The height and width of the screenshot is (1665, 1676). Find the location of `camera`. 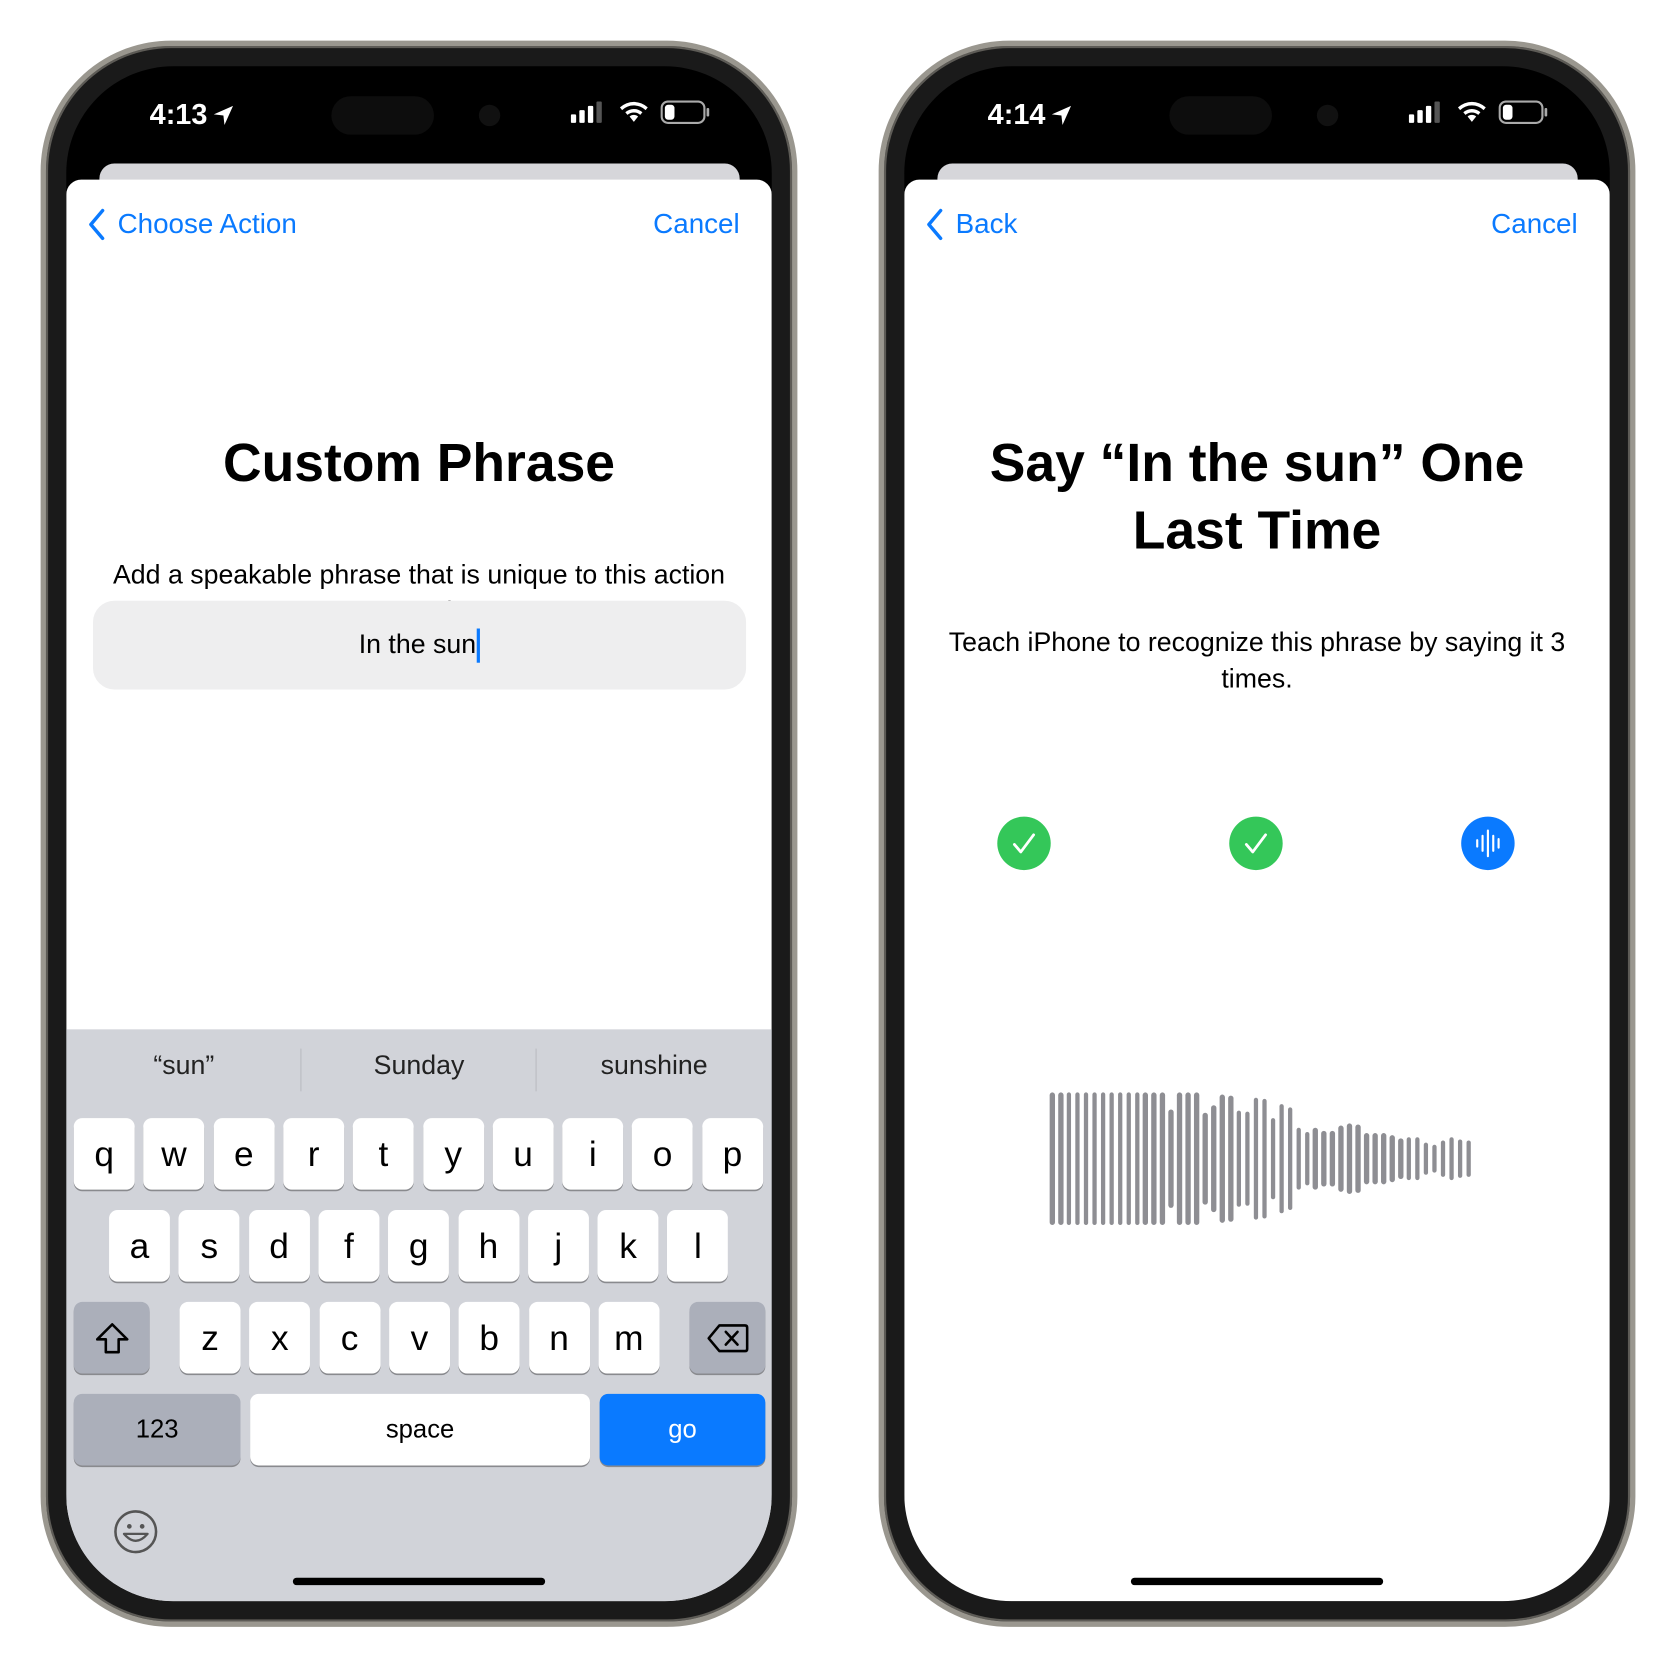

camera is located at coordinates (489, 115).